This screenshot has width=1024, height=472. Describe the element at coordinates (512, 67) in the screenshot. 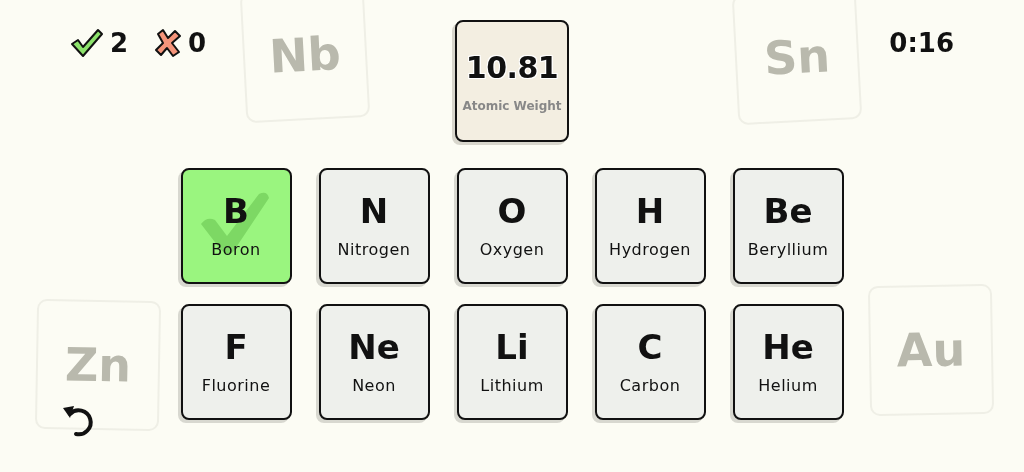

I see `clue-value: 10.81` at that location.